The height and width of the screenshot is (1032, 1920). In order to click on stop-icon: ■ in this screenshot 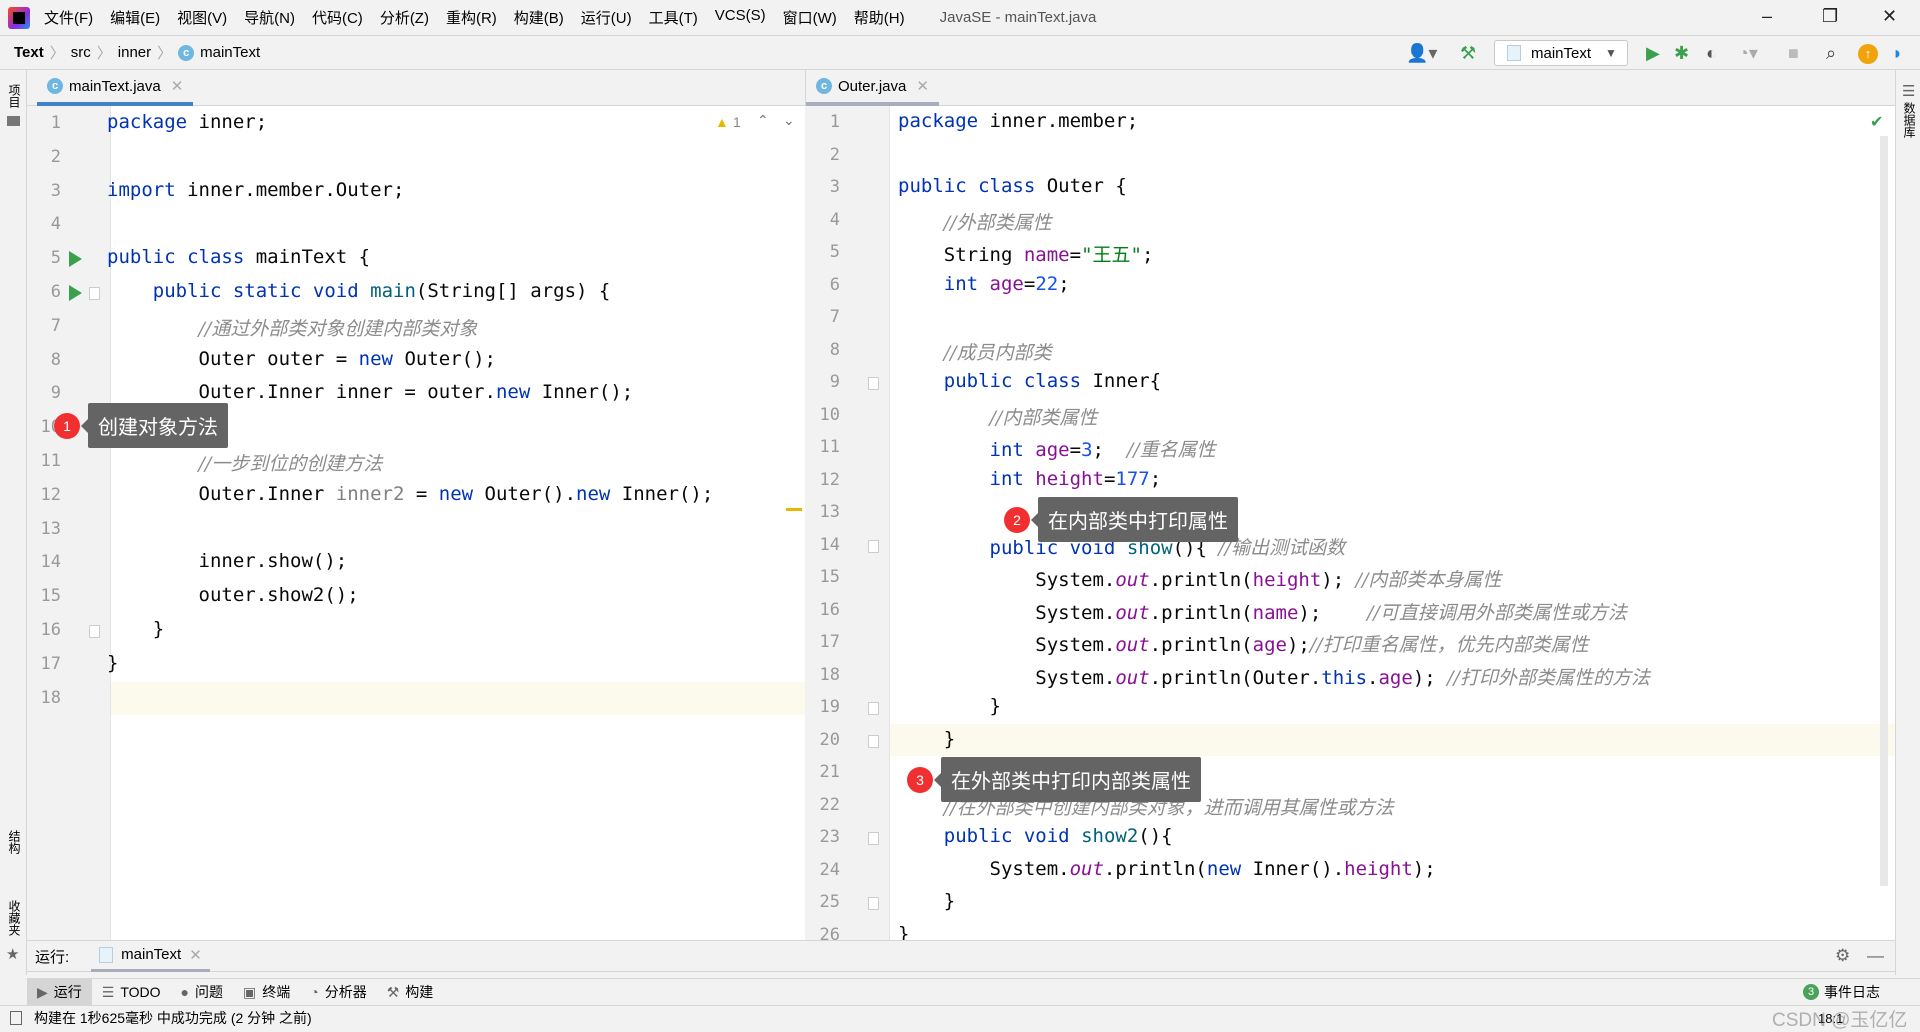, I will do `click(1793, 53)`.